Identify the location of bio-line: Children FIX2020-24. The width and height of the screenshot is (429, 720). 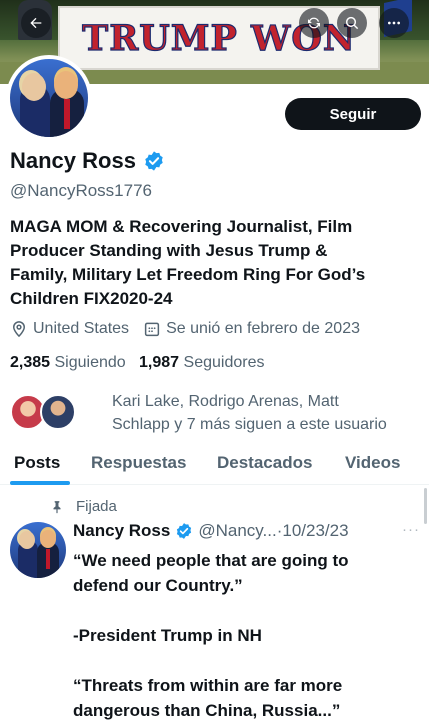
(91, 298).